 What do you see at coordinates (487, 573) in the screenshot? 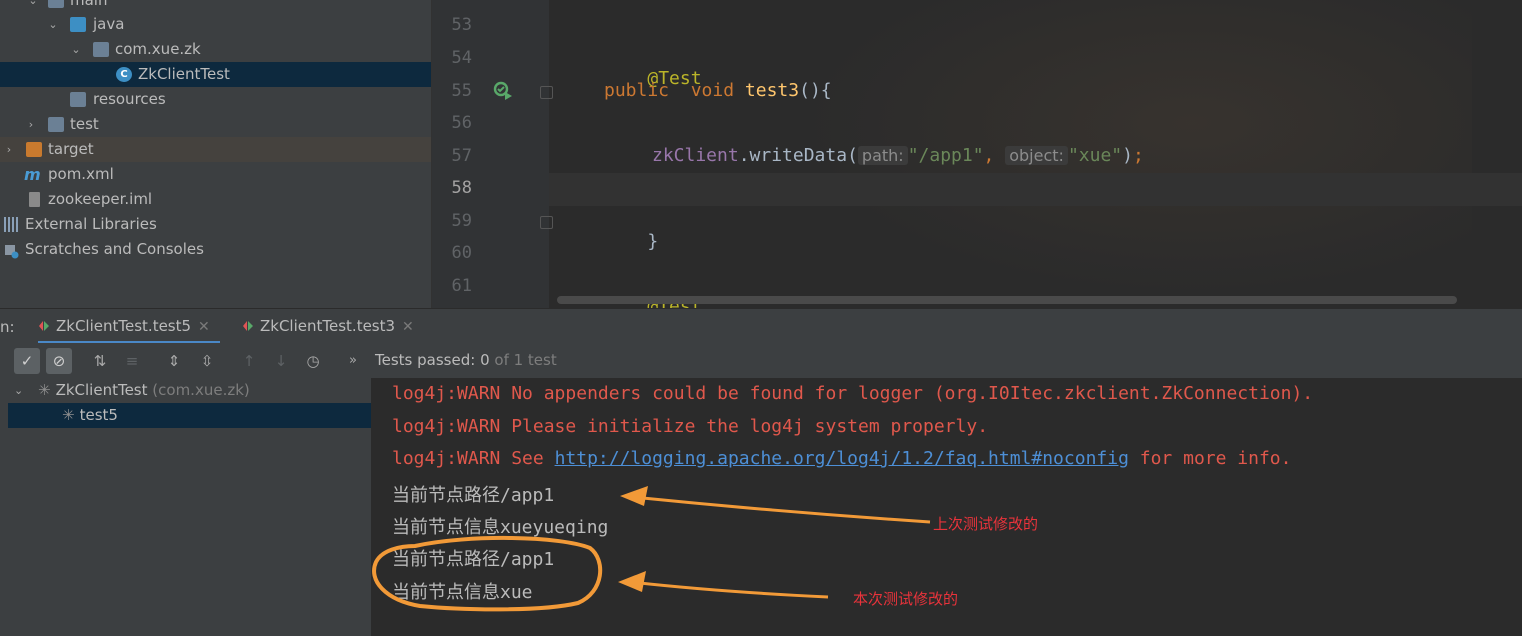
I see `hand-drawn-circle` at bounding box center [487, 573].